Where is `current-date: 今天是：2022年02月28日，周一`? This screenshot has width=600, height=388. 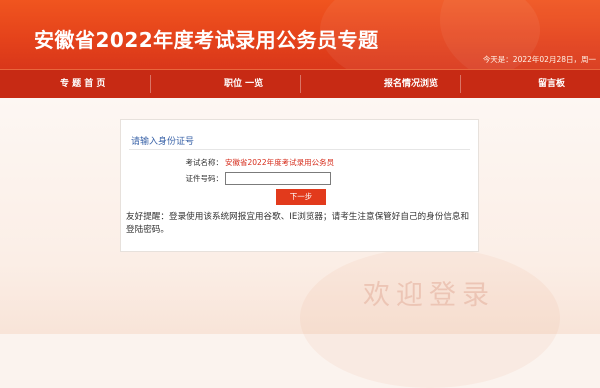
current-date: 今天是：2022年02月28日，周一 is located at coordinates (539, 59).